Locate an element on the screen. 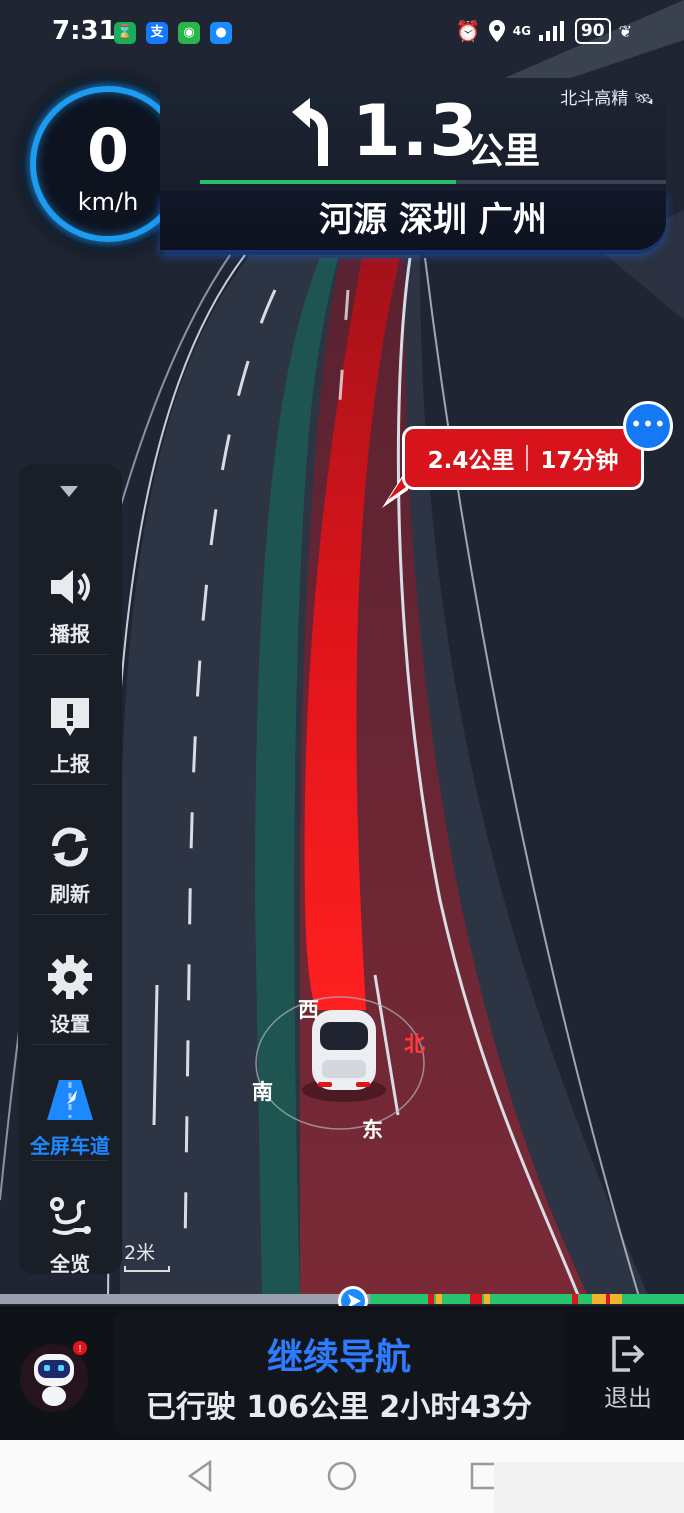  turn-guidance-panel: 北斗高精 🛰 1.3 公里 河源 深圳 广州 is located at coordinates (413, 166).